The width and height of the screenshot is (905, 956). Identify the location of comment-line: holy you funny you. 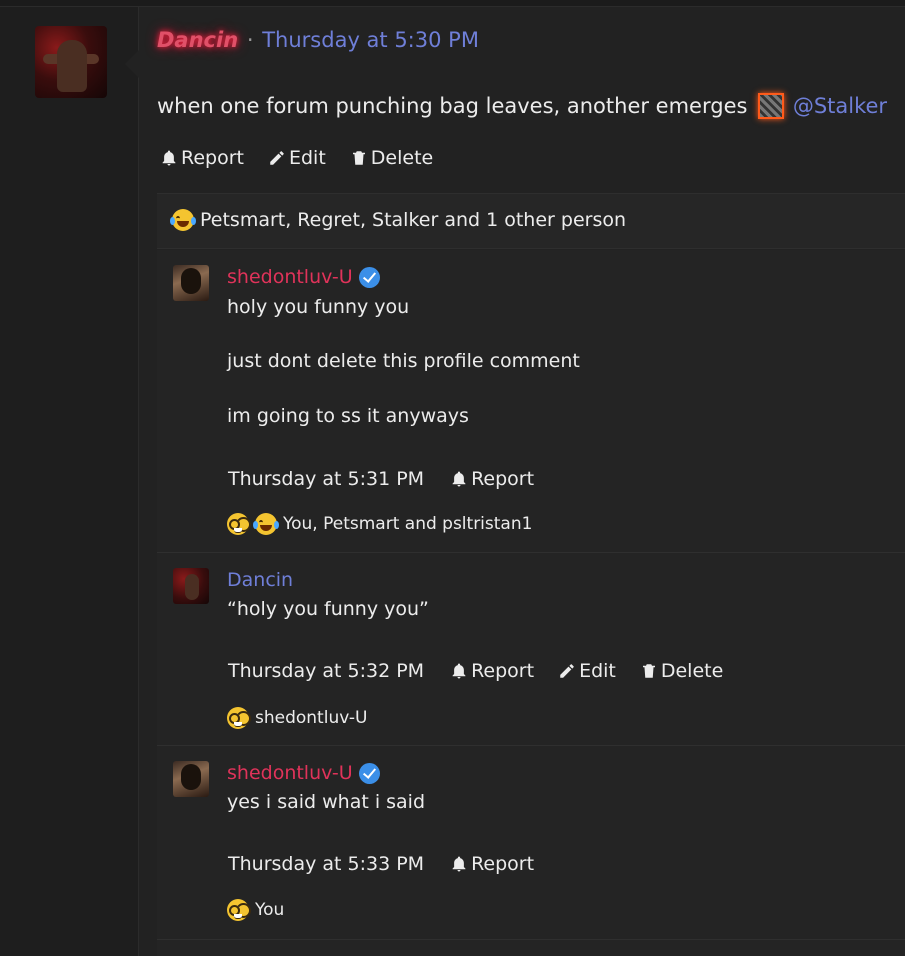
(318, 307).